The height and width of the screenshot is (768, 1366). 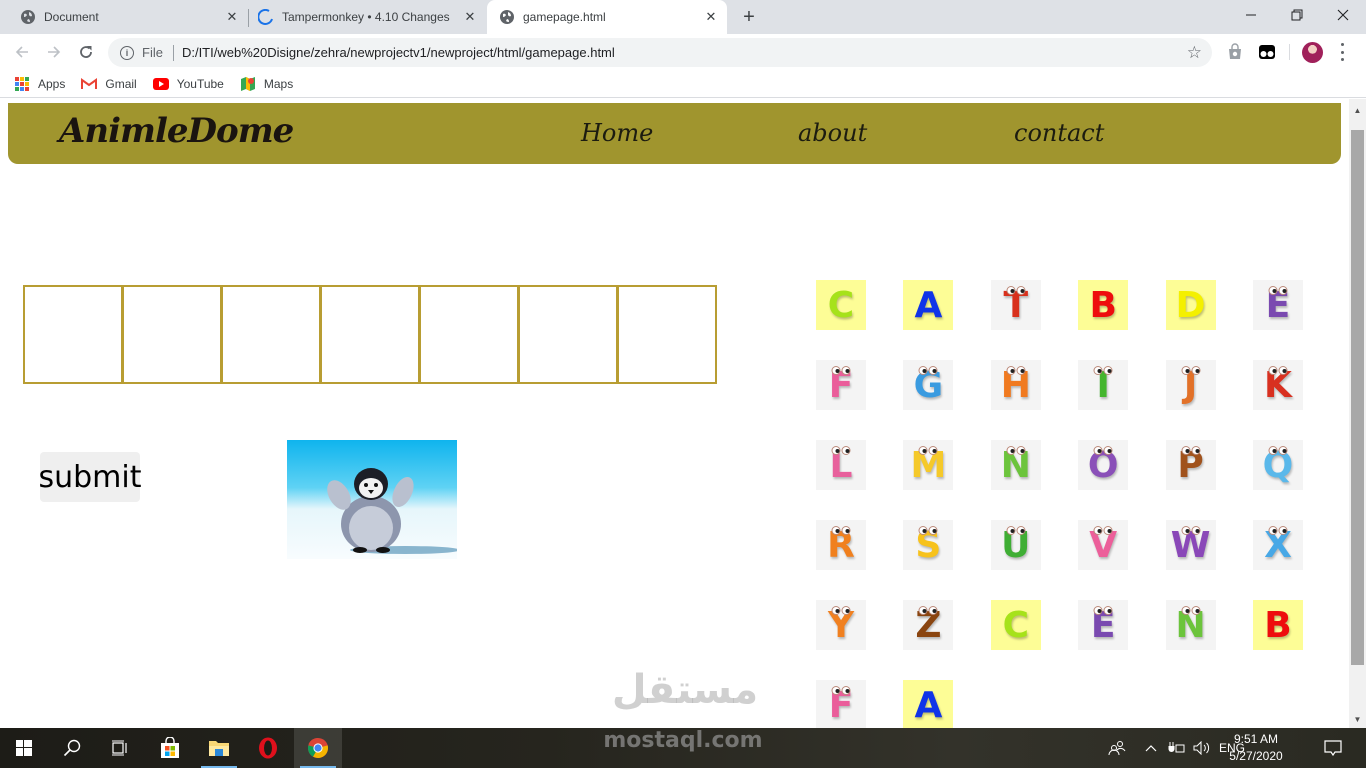 What do you see at coordinates (841, 465) in the screenshot?
I see `letter-tile: L` at bounding box center [841, 465].